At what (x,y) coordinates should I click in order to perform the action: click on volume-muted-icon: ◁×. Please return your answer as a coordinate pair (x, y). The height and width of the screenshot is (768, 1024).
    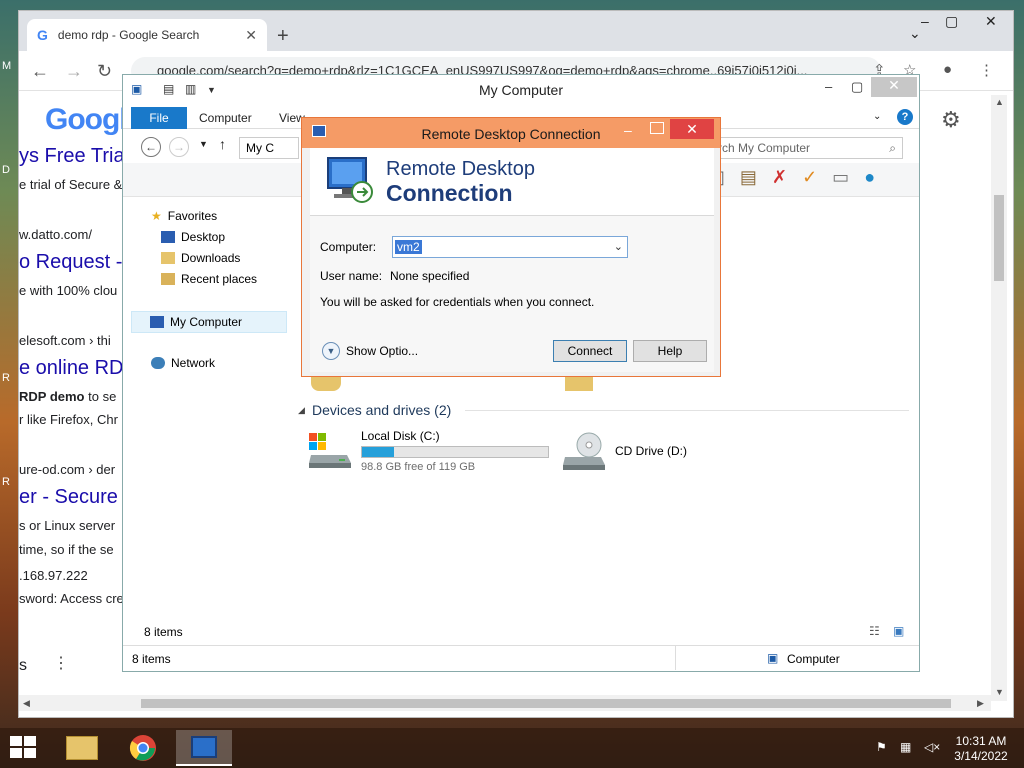
    Looking at the image, I should click on (932, 747).